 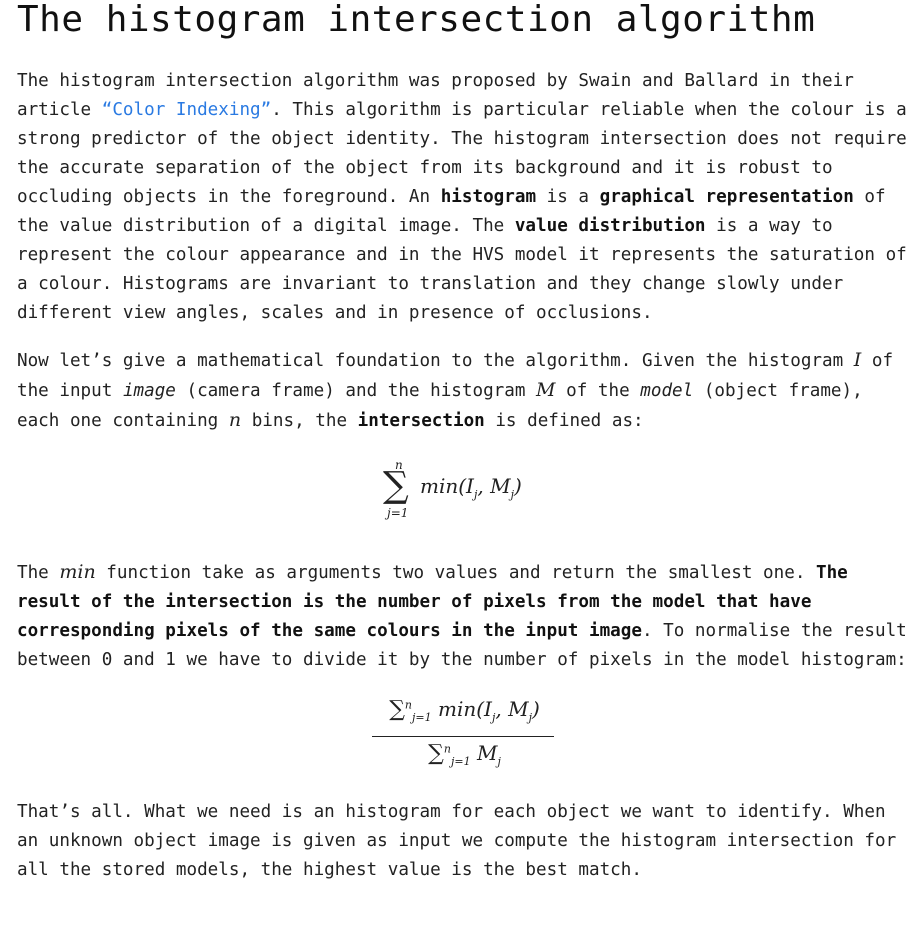 I want to click on sum-symbol: ∑, so click(x=396, y=485).